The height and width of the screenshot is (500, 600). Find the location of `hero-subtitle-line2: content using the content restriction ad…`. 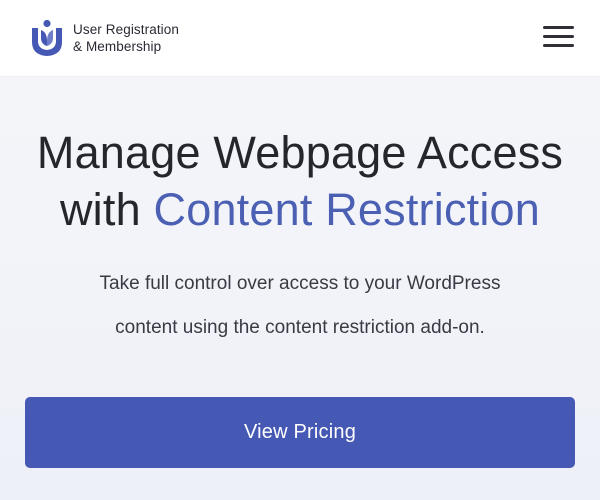

hero-subtitle-line2: content using the content restriction ad… is located at coordinates (300, 327).